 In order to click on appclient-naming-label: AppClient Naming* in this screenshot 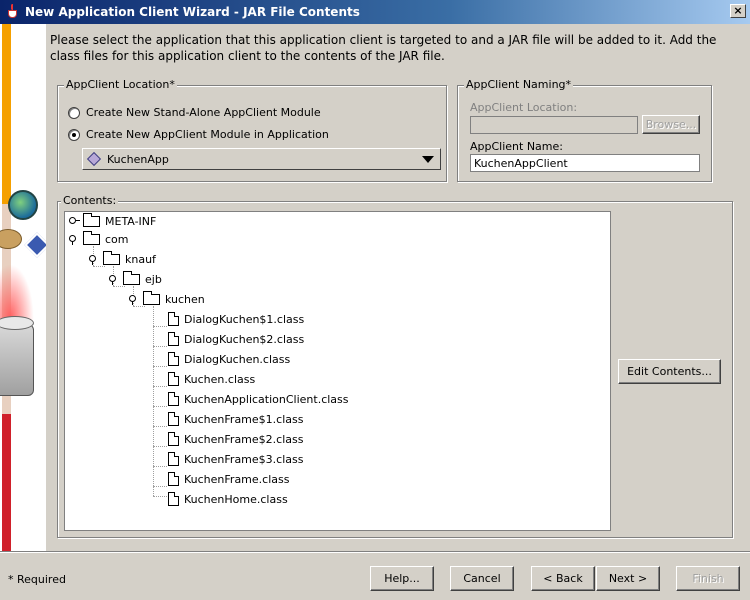, I will do `click(519, 84)`.